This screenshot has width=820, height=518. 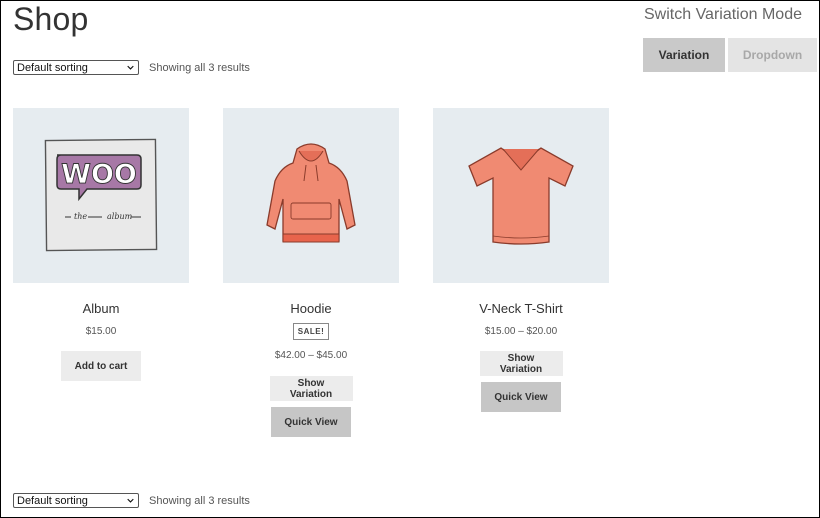 I want to click on variation-mode-button: Variation, so click(x=684, y=55).